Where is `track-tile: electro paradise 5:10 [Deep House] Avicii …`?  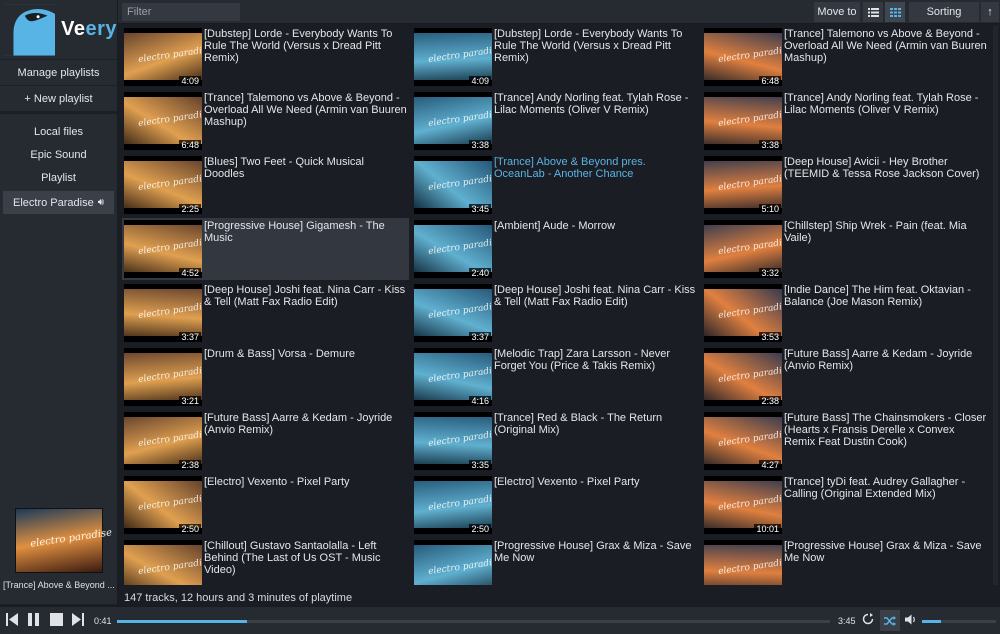 track-tile: electro paradise 5:10 [Deep House] Avicii … is located at coordinates (845, 185).